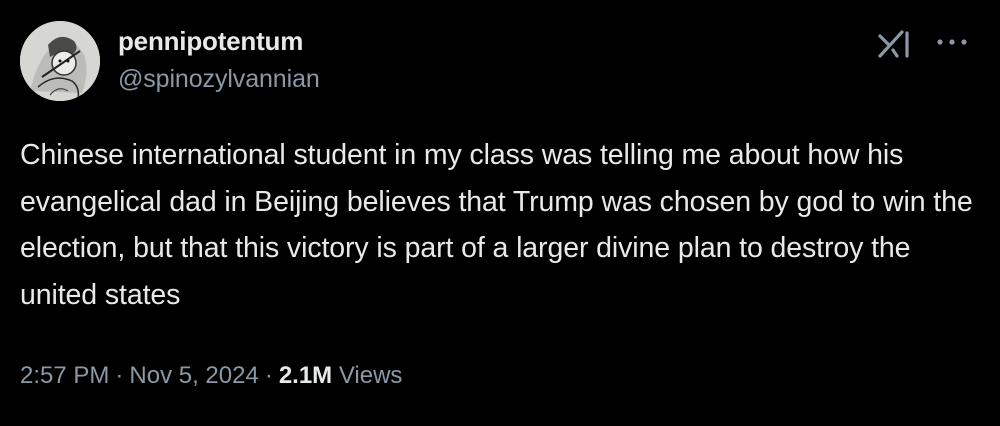 Image resolution: width=1000 pixels, height=426 pixels. I want to click on more-icon, so click(952, 42).